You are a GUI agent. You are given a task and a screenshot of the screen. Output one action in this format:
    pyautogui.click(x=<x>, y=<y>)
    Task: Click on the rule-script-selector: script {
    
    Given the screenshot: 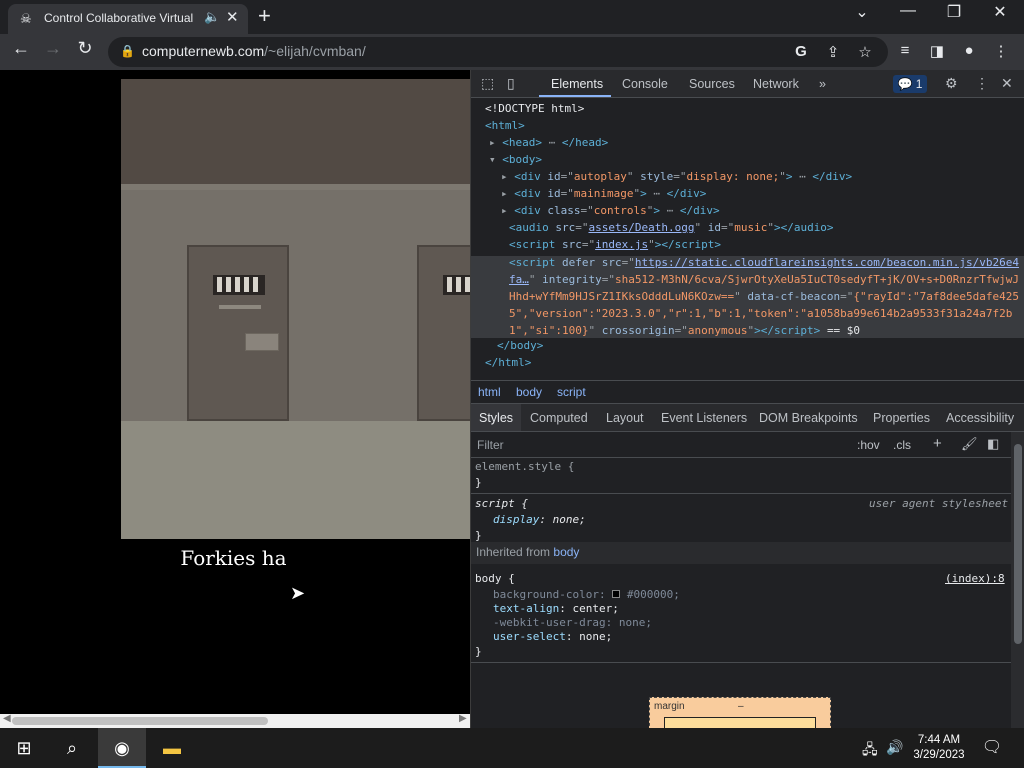 What is the action you would take?
    pyautogui.click(x=501, y=504)
    